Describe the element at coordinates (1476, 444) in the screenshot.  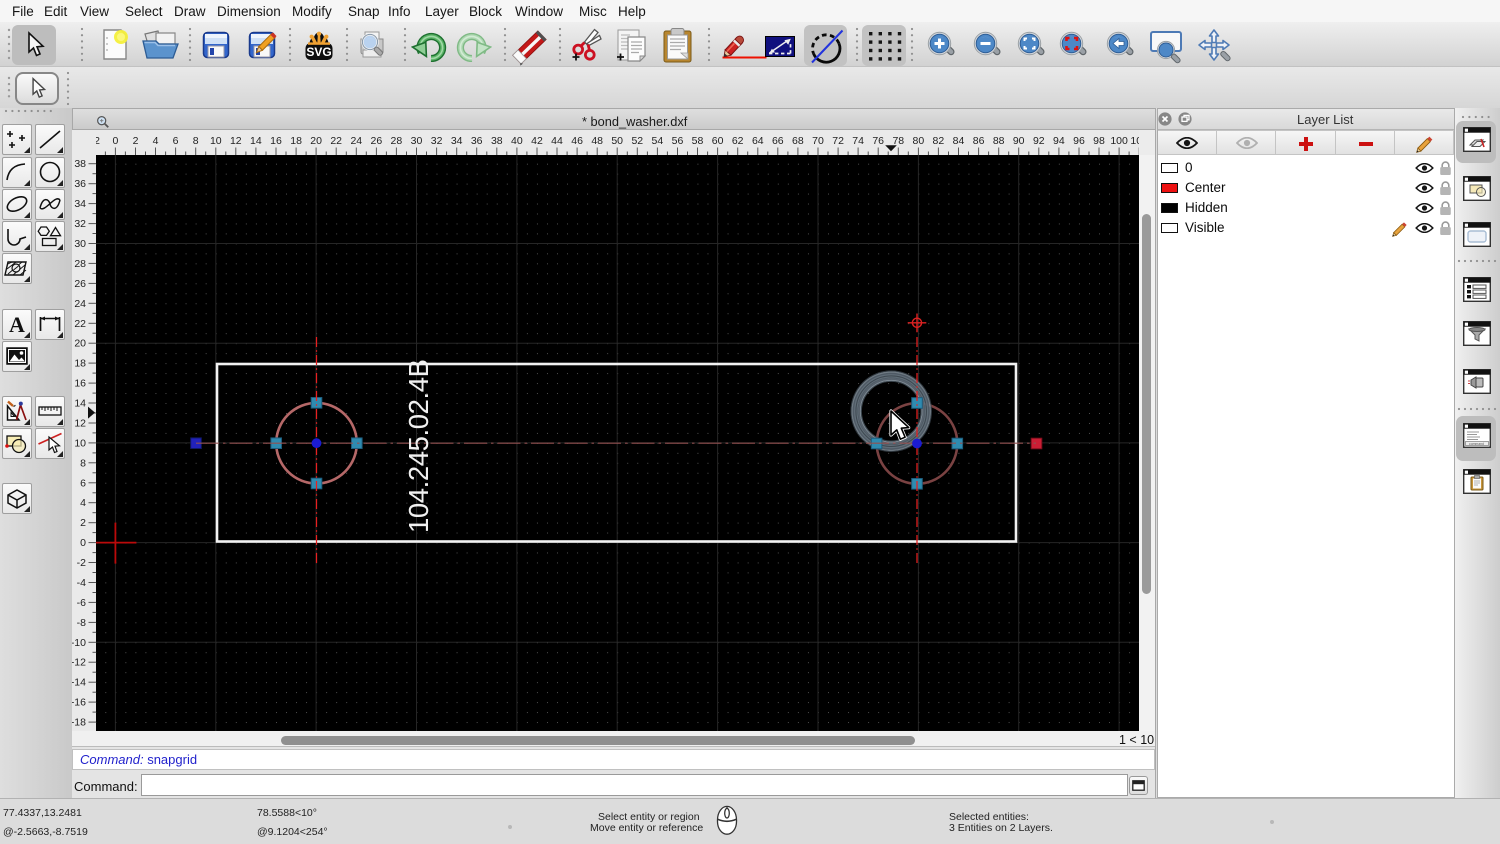
I see `svg-text: command` at that location.